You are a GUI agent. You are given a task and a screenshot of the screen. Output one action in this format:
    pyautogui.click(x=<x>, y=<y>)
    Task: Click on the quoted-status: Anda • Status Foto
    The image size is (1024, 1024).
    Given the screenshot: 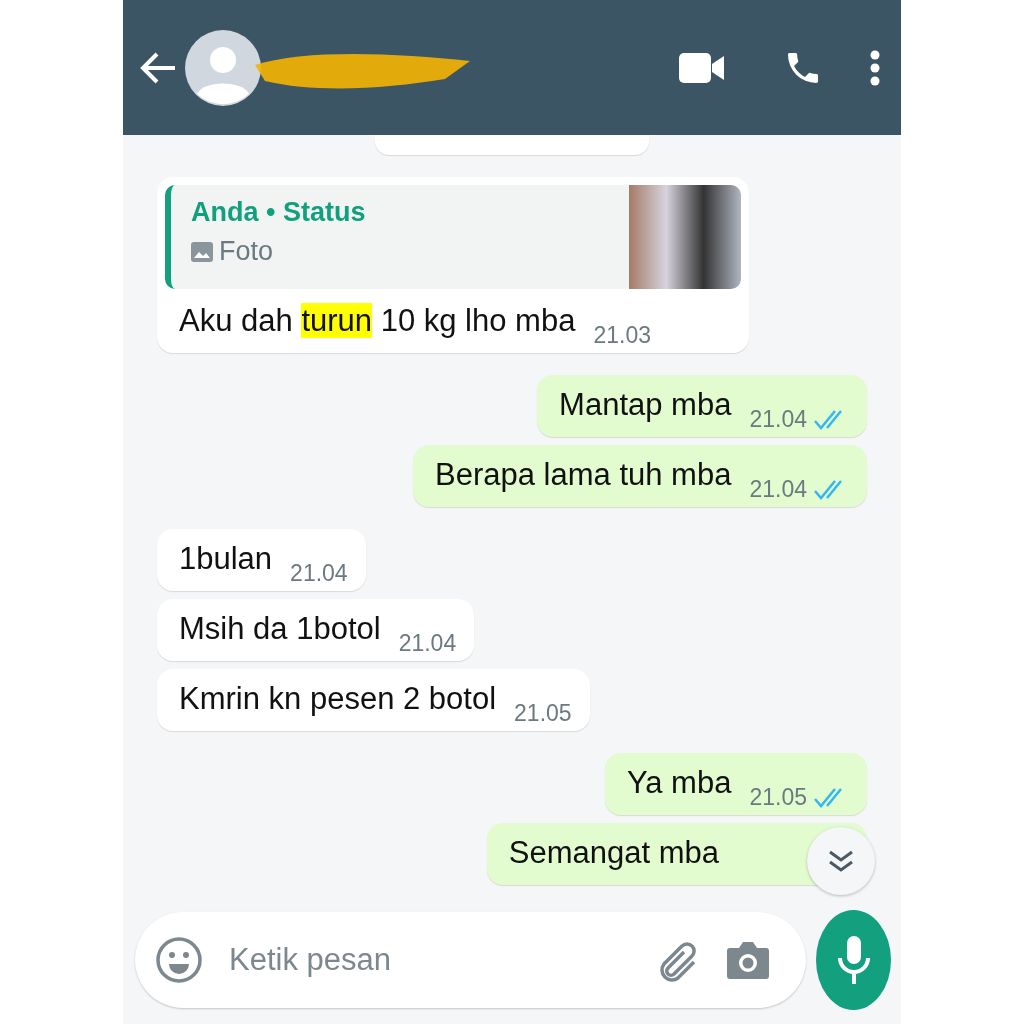 What is the action you would take?
    pyautogui.click(x=453, y=237)
    